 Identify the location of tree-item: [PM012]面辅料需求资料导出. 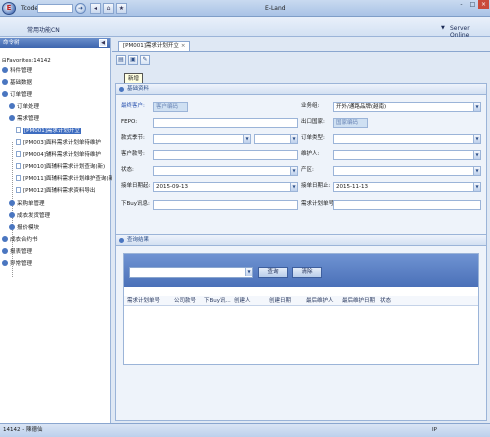
(55, 191).